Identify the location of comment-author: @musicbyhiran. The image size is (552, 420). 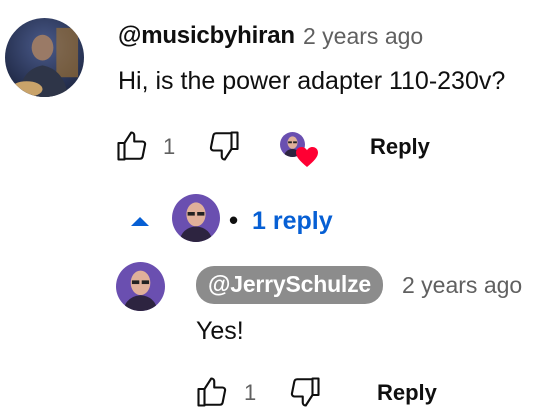
(206, 36).